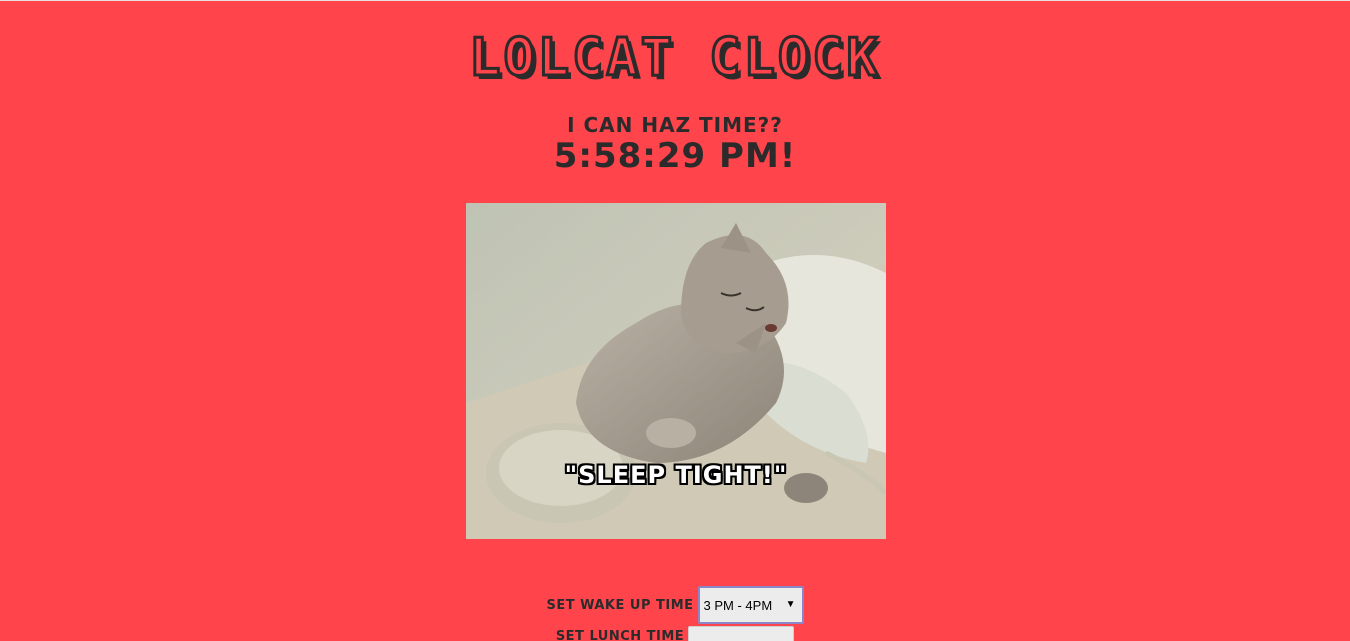 The image size is (1350, 641). What do you see at coordinates (741, 633) in the screenshot?
I see `lunch-select` at bounding box center [741, 633].